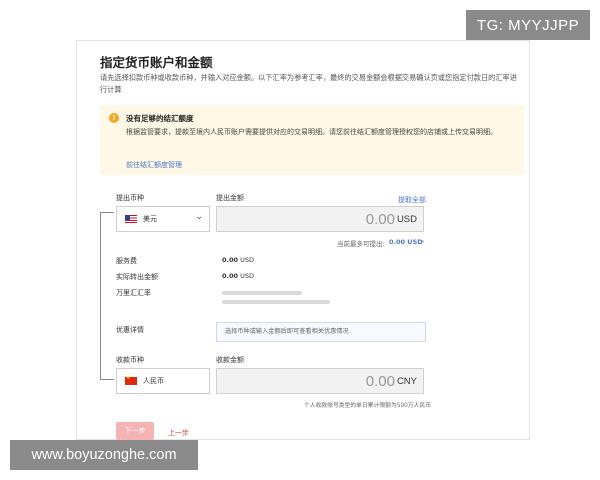 Image resolution: width=600 pixels, height=480 pixels. Describe the element at coordinates (247, 276) in the screenshot. I see `actual-amount-currency: USD` at that location.